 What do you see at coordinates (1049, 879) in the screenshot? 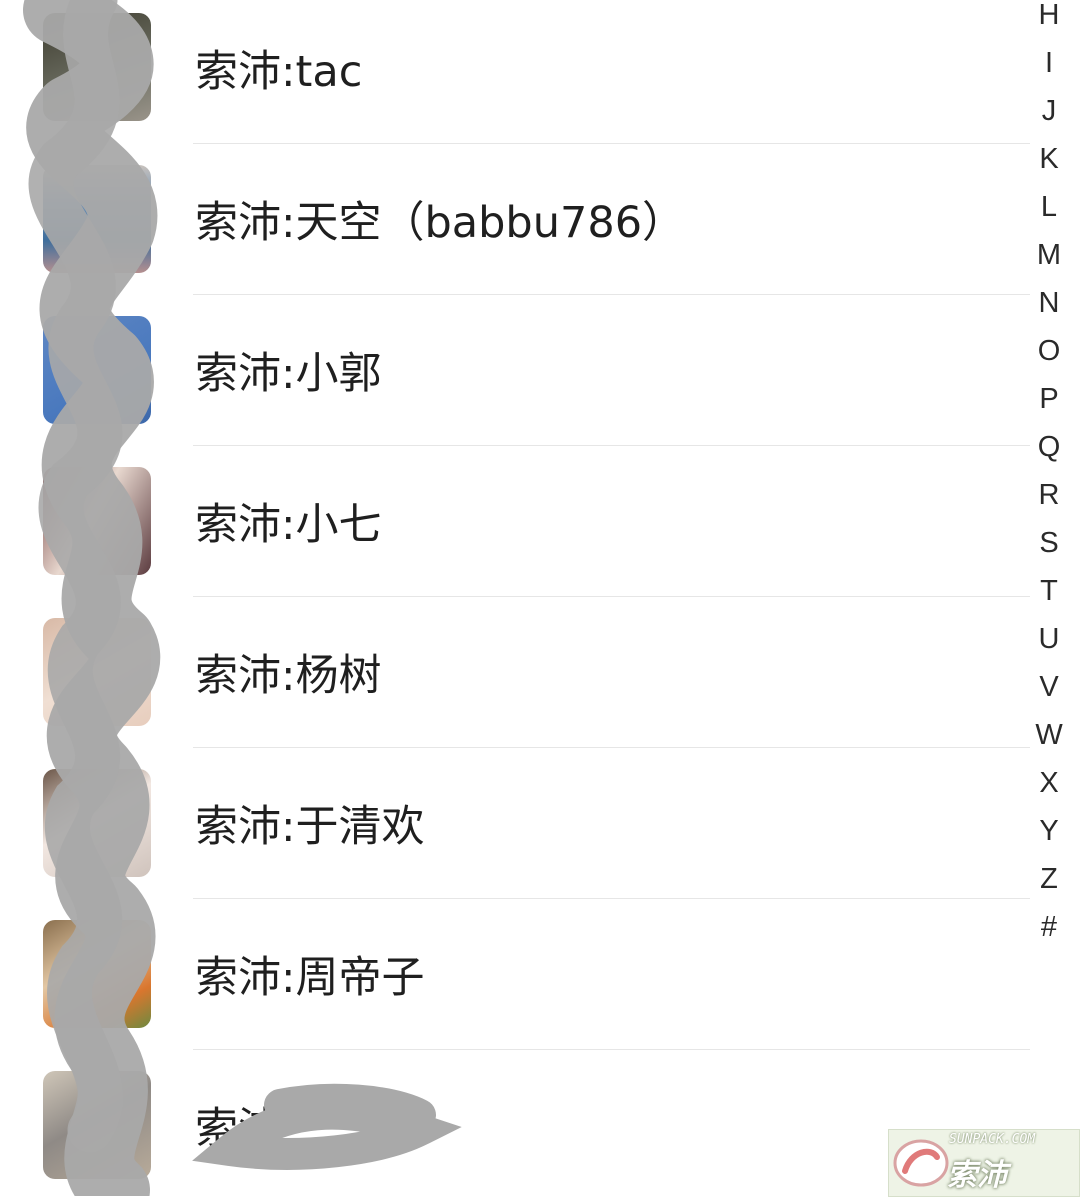
I see `index-letter-z: Z` at bounding box center [1049, 879].